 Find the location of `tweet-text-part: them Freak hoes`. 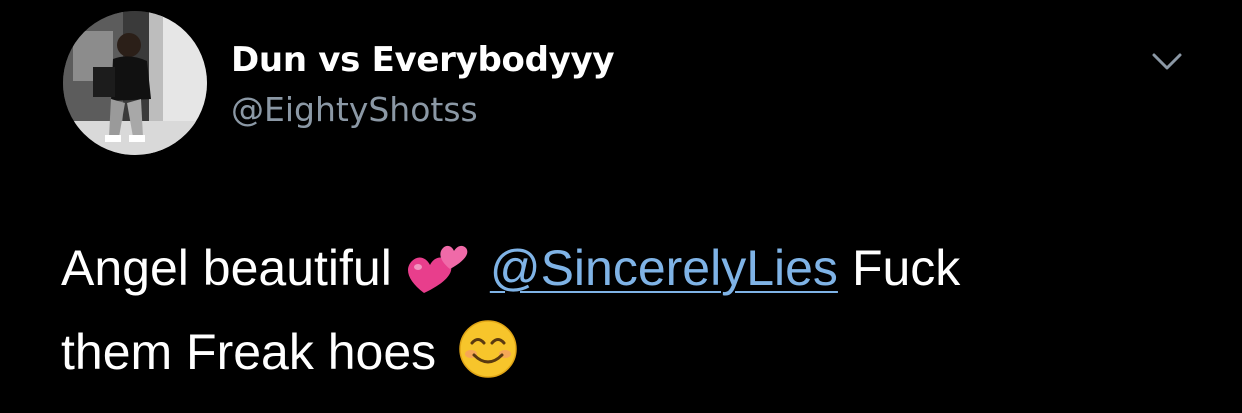

tweet-text-part: them Freak hoes is located at coordinates (249, 352).